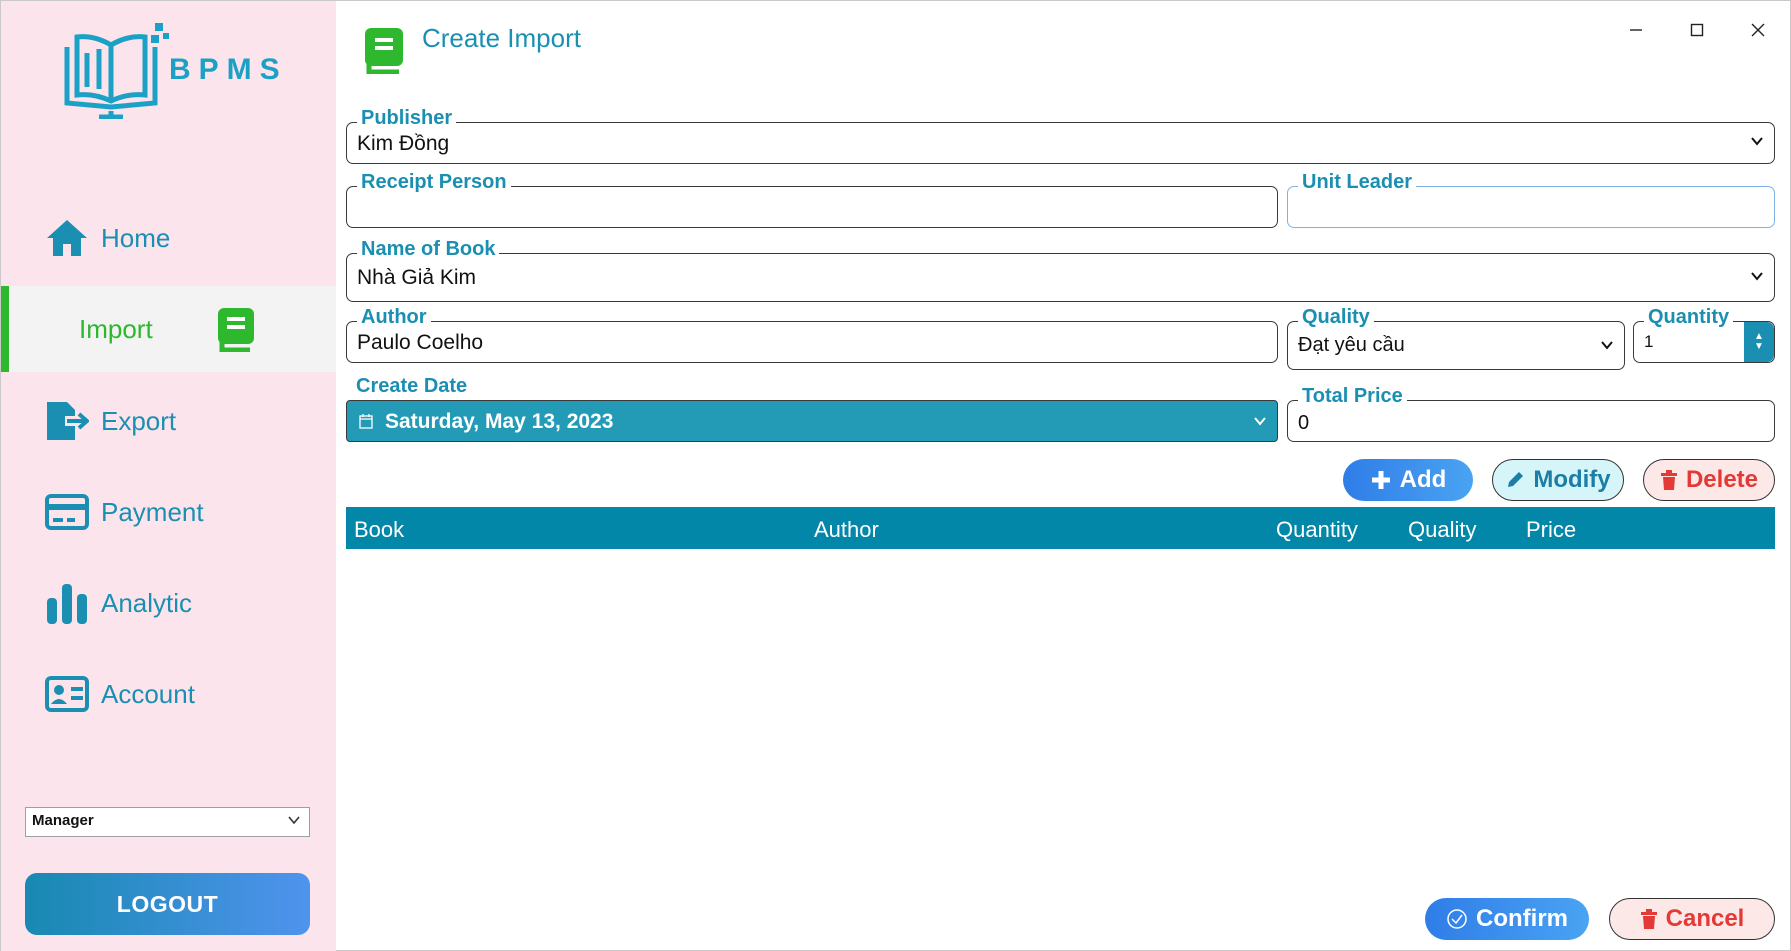  I want to click on sidebar-item-label: Import, so click(116, 328).